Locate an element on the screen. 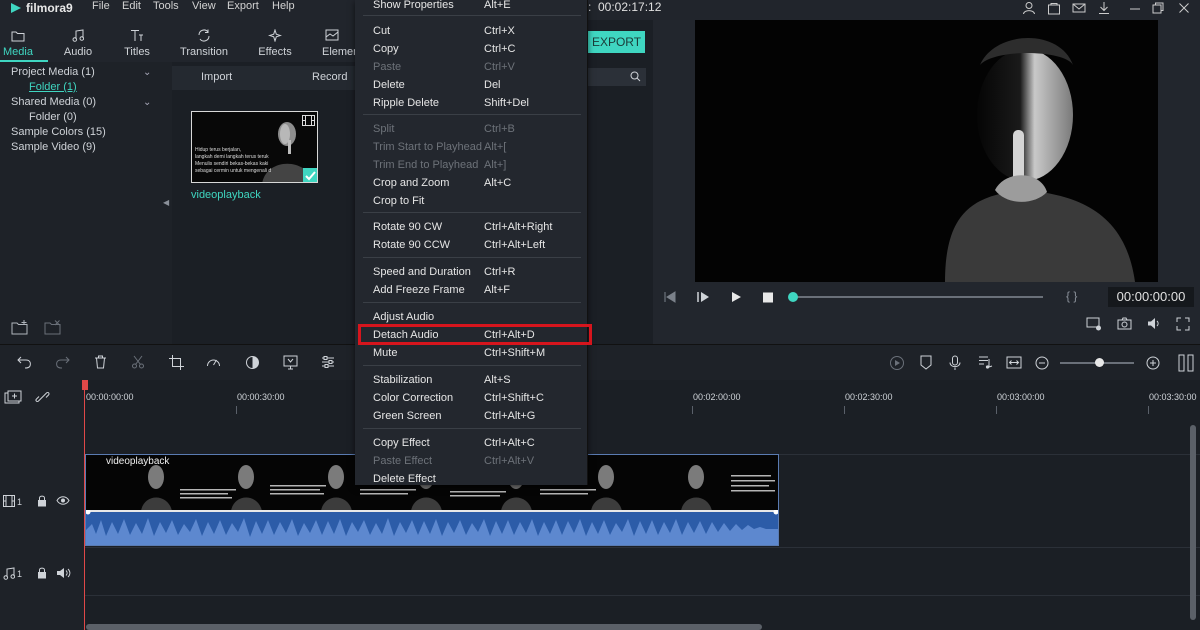 The width and height of the screenshot is (1200, 630). playhead-handle is located at coordinates (85, 385).